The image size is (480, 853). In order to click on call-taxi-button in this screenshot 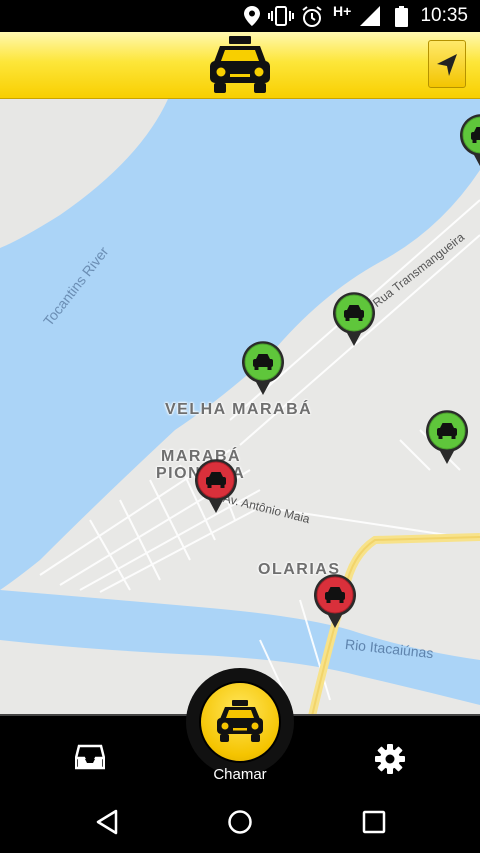, I will do `click(240, 722)`.